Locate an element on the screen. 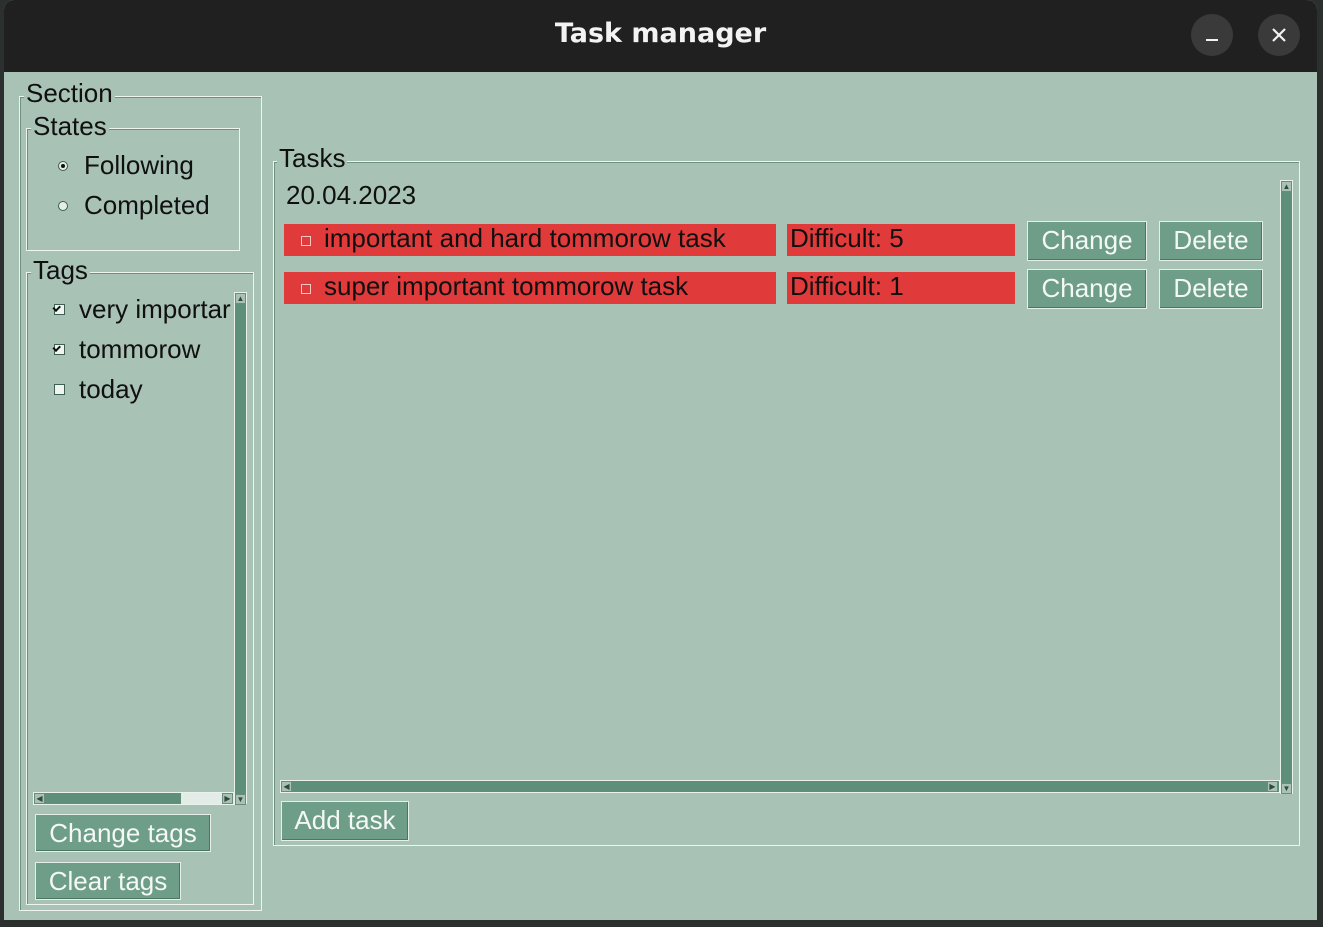  task-name: super important tommorow task is located at coordinates (506, 286).